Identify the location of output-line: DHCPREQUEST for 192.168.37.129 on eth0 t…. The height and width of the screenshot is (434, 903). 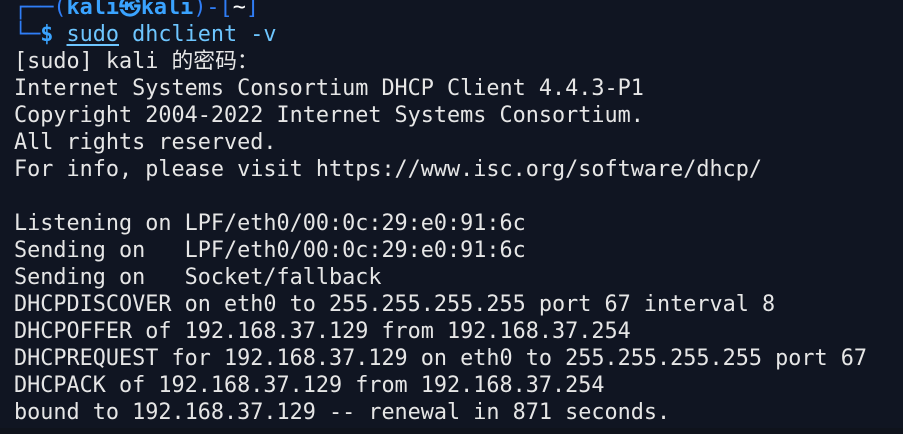
(440, 358).